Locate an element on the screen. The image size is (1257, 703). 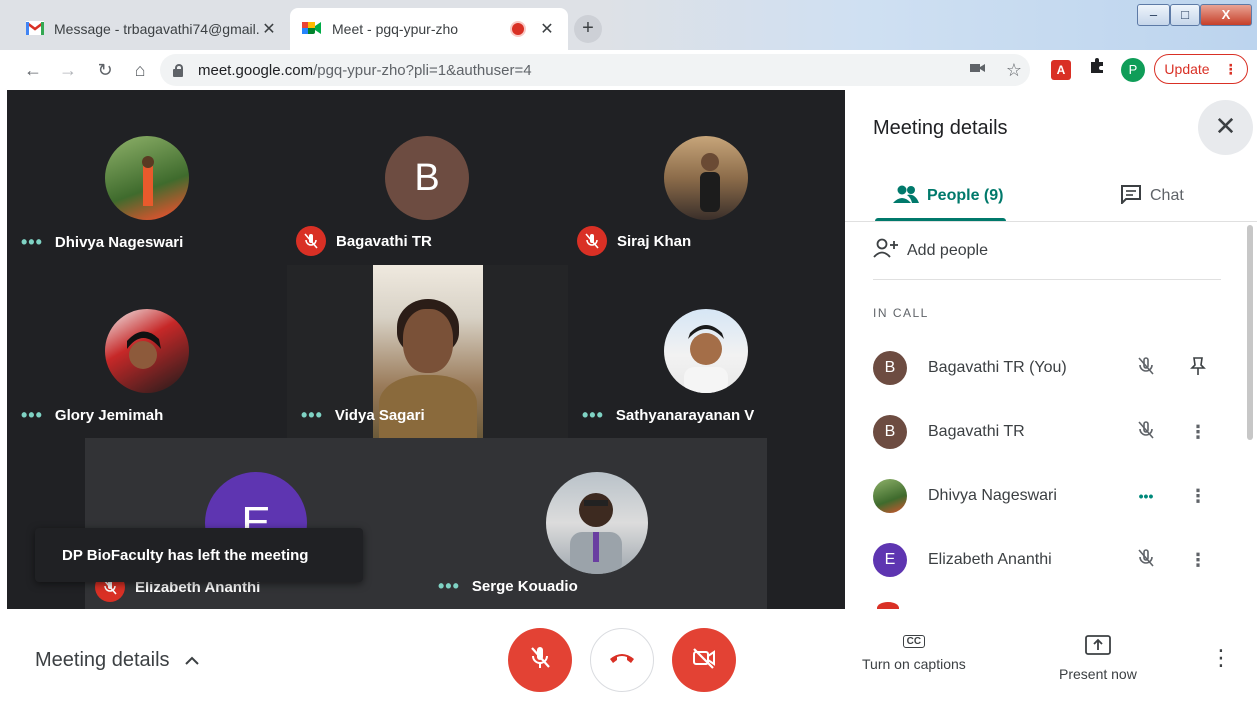
participant-tile: ••• Serge Kouadio is located at coordinates (596, 523).